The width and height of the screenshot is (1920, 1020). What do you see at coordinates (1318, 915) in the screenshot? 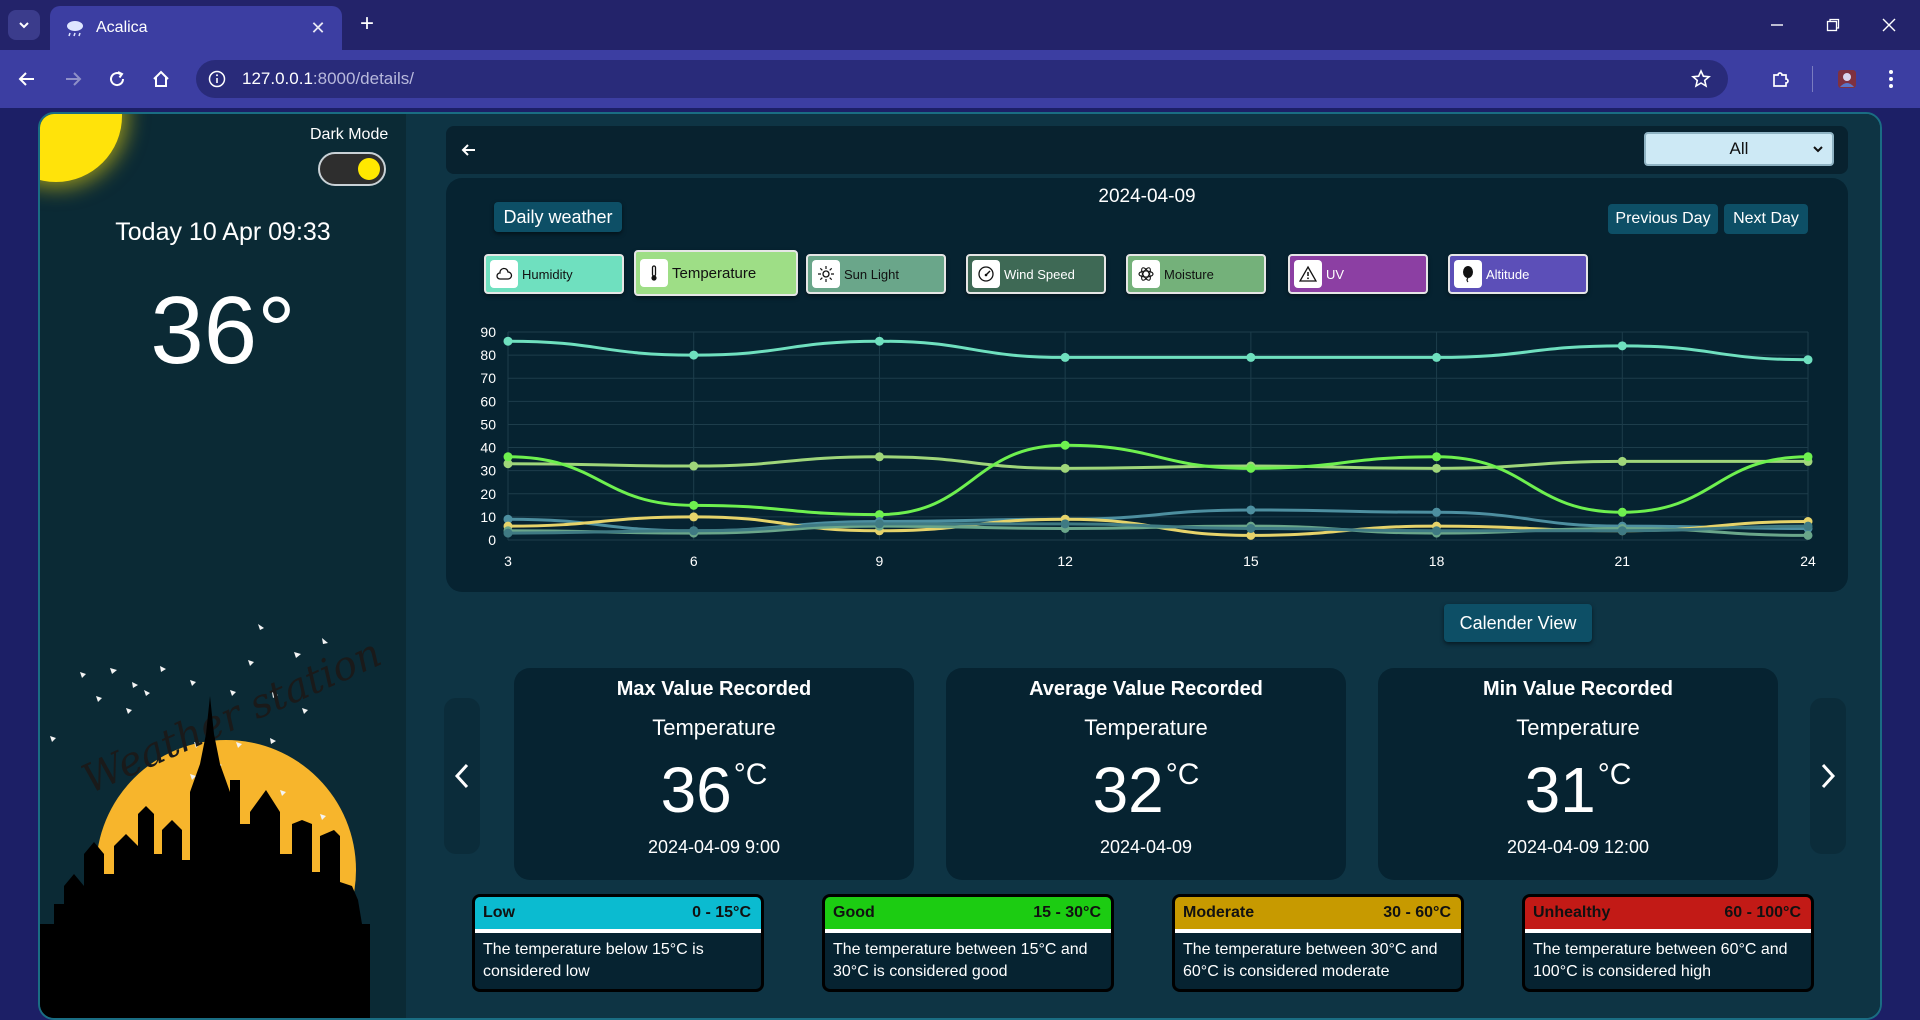
I see `range-header: Moderate 30 - 60°C` at bounding box center [1318, 915].